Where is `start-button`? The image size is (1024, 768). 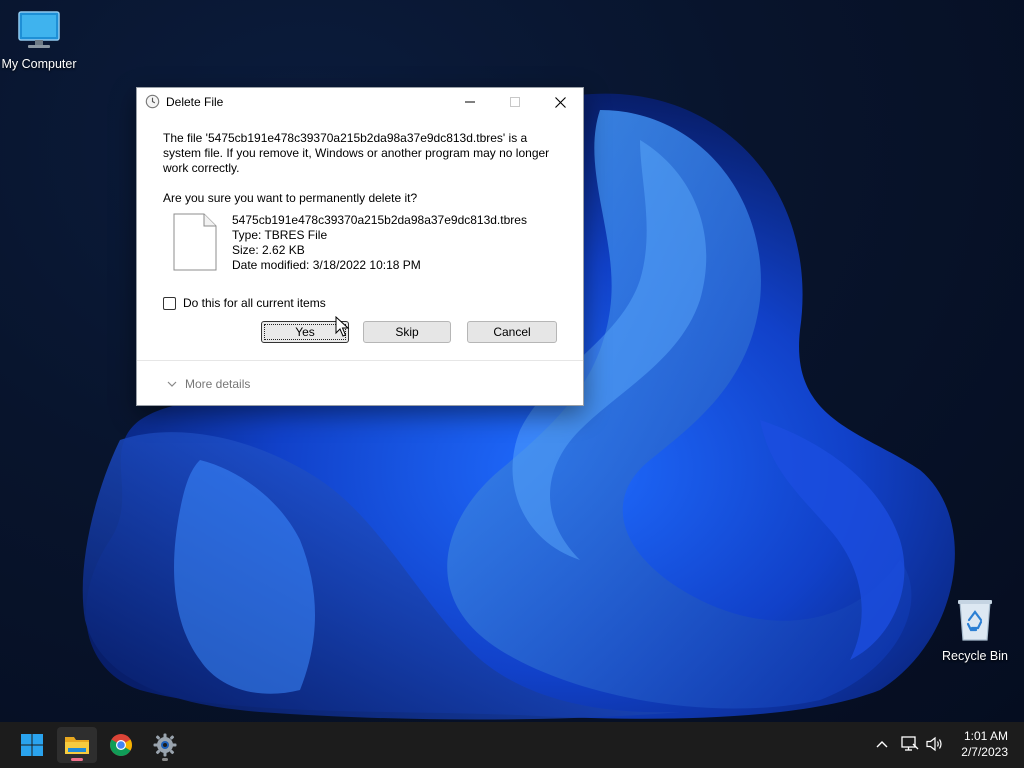 start-button is located at coordinates (32, 745).